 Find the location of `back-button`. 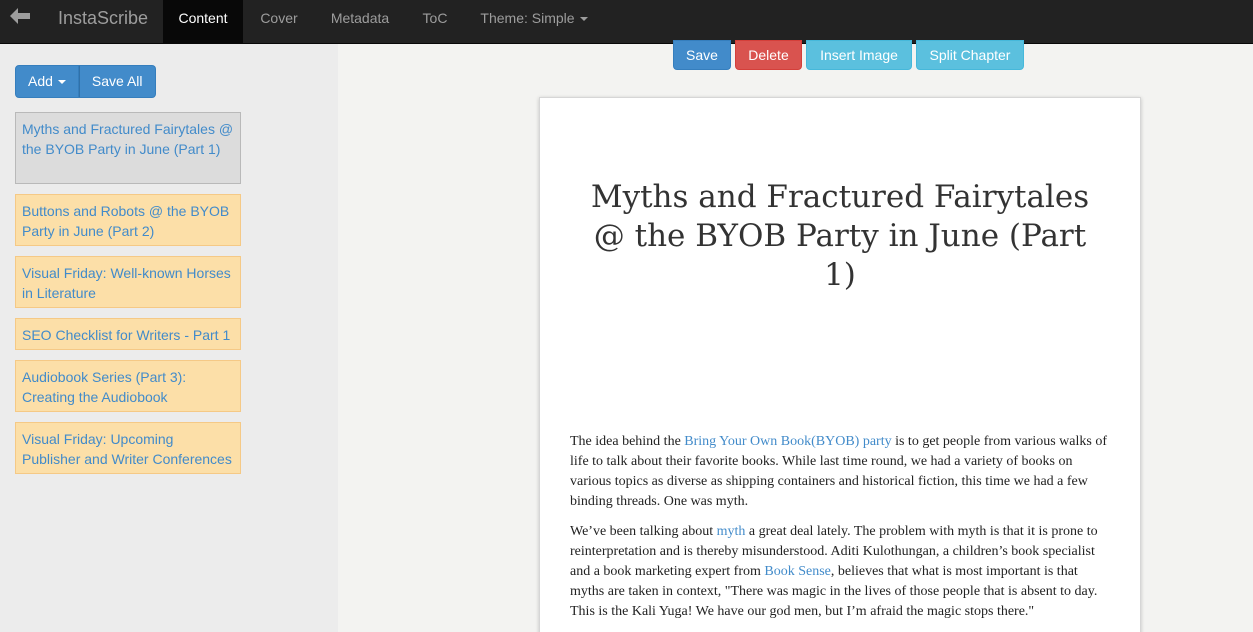

back-button is located at coordinates (20, 18).